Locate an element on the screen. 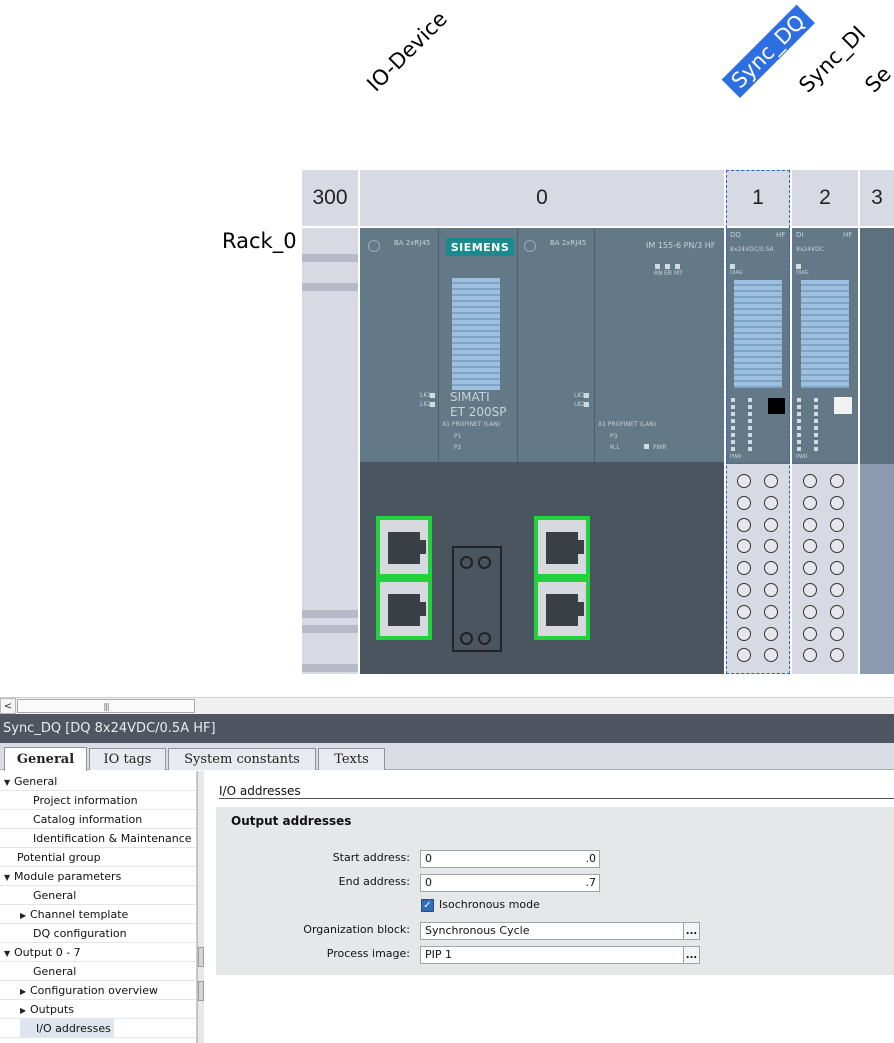 This screenshot has width=894, height=1043. tree-item-label: Identification & Maintenance is located at coordinates (112, 838).